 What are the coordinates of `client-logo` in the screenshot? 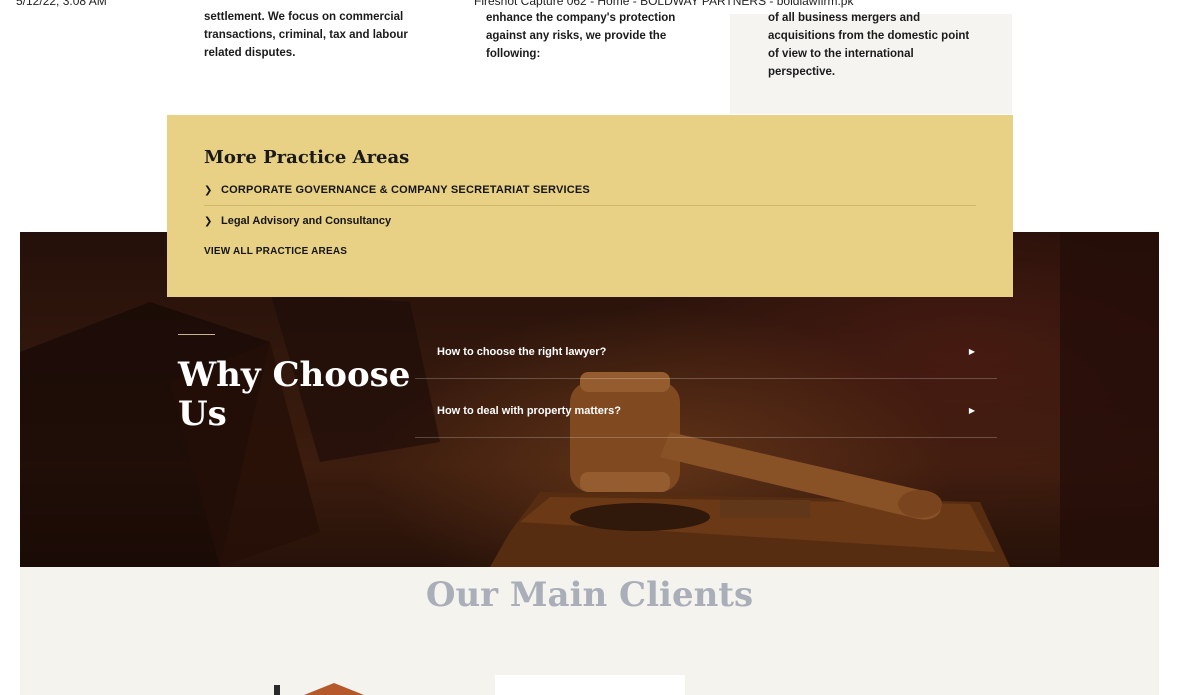 It's located at (319, 689).